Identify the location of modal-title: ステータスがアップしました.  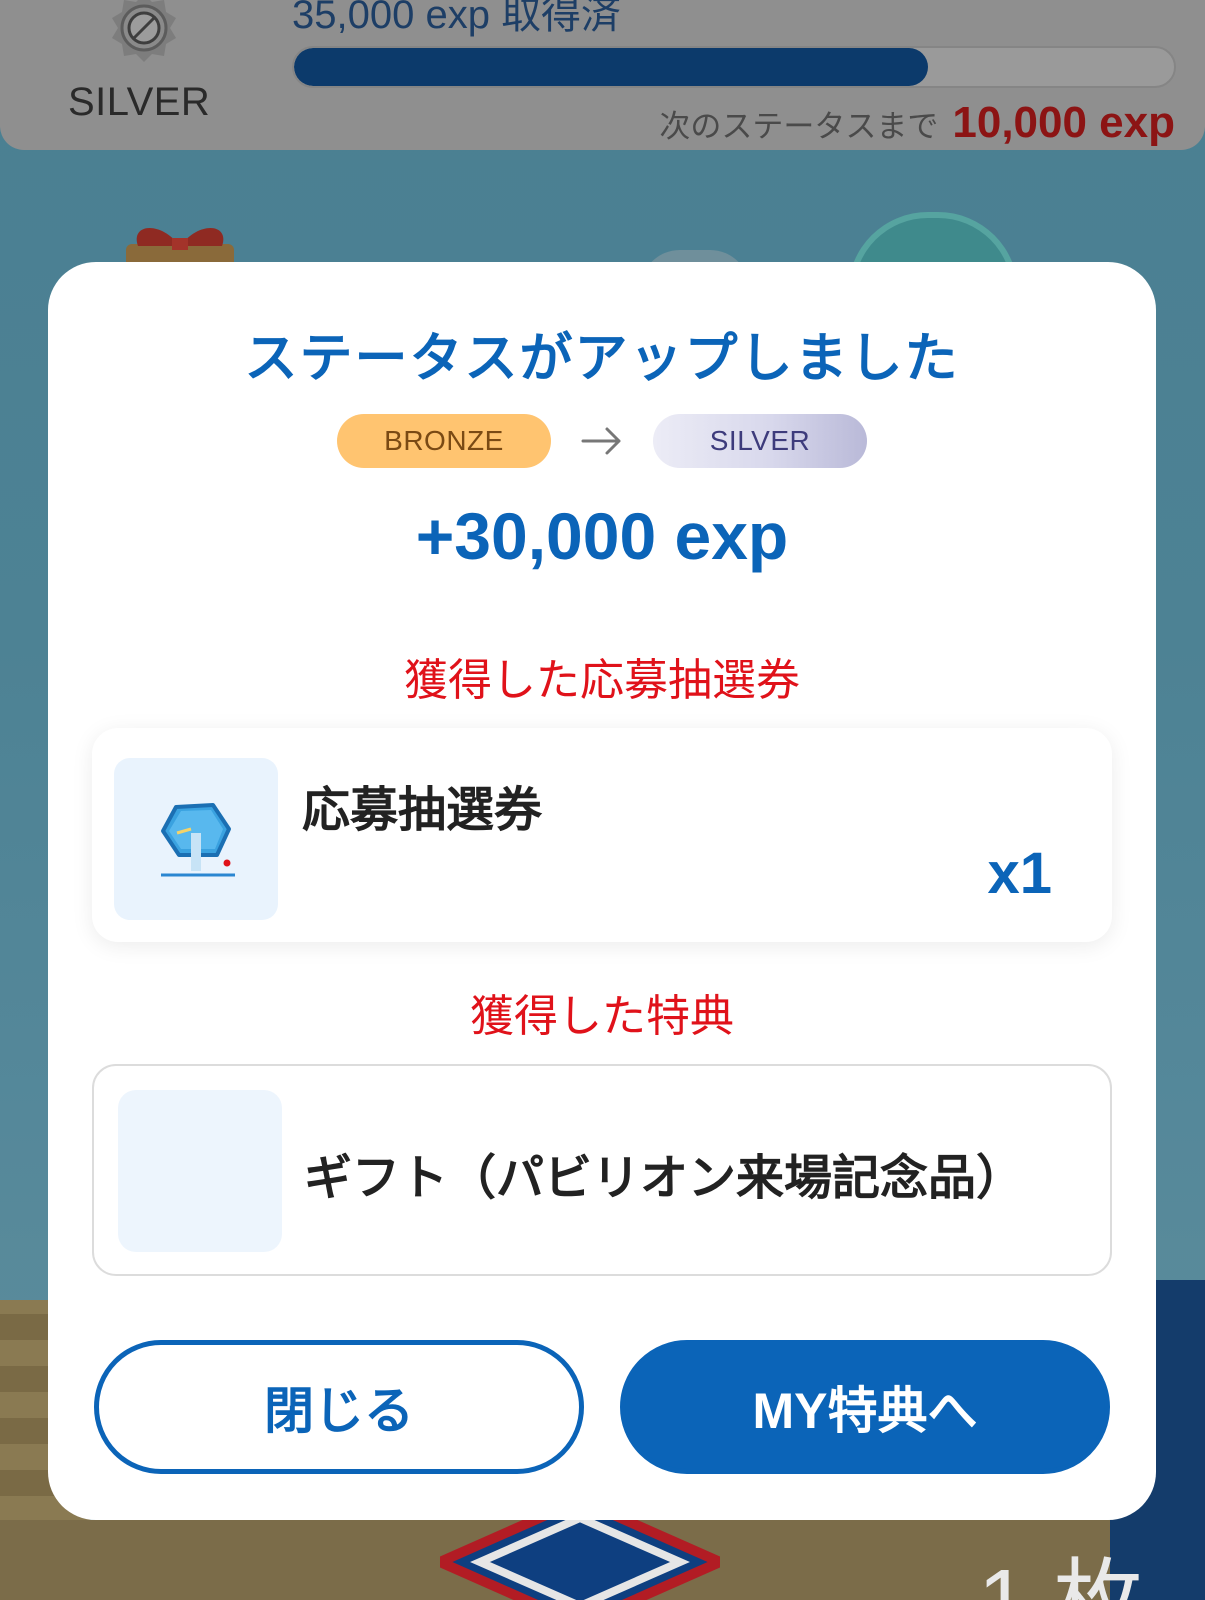
(602, 358).